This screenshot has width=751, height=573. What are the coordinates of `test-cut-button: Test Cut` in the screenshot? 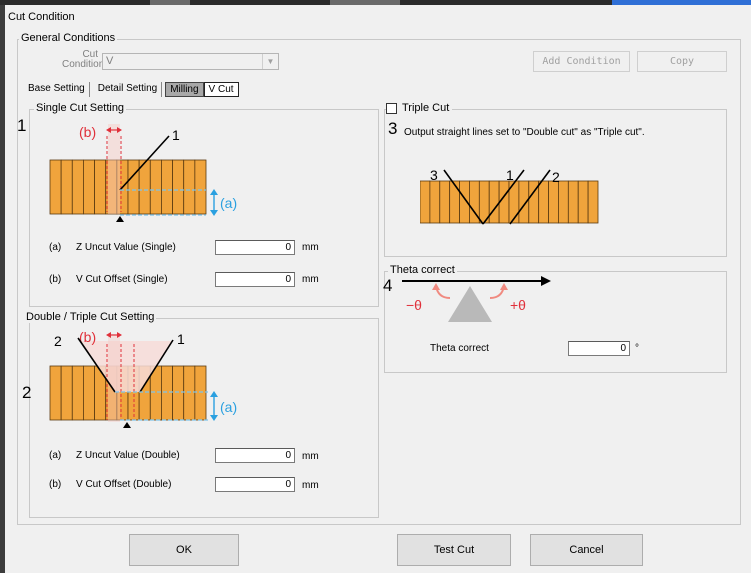 It's located at (454, 550).